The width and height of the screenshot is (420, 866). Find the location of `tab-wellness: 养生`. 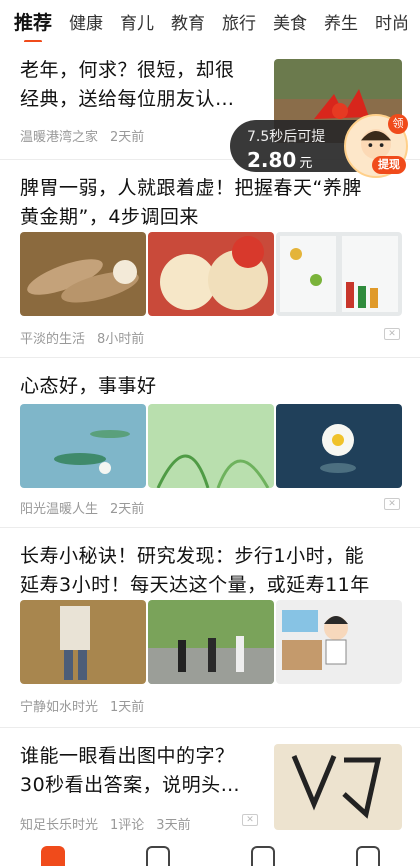

tab-wellness: 养生 is located at coordinates (341, 21).